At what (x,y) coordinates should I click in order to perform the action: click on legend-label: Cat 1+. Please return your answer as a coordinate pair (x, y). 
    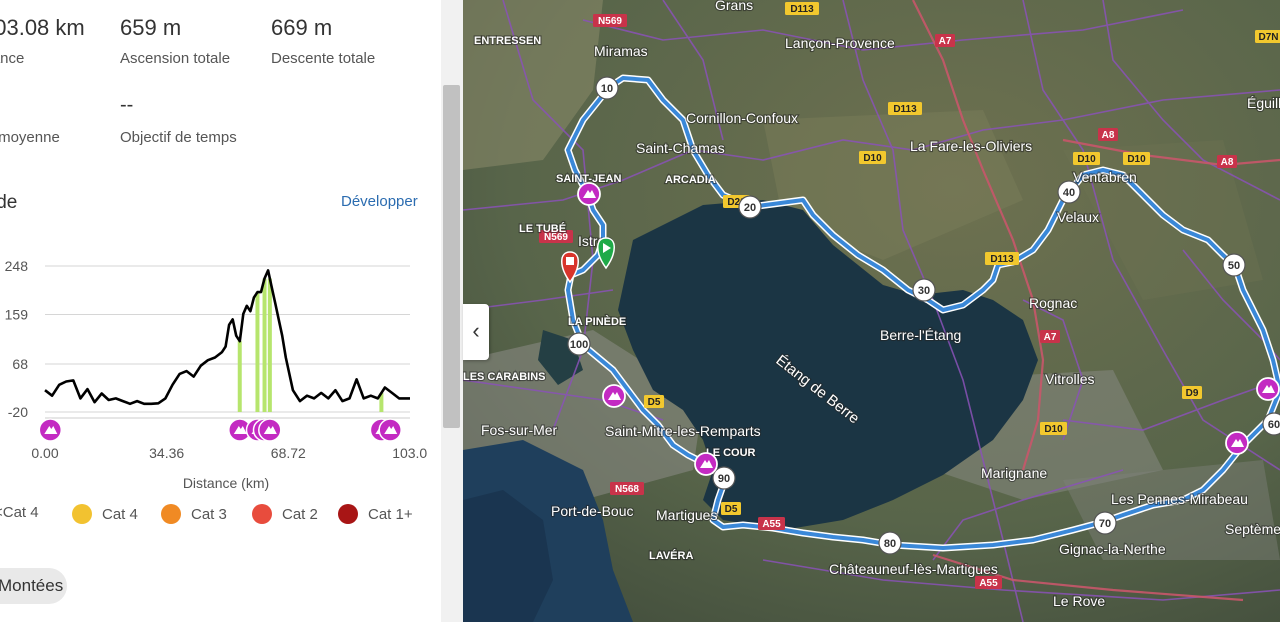
    Looking at the image, I should click on (390, 514).